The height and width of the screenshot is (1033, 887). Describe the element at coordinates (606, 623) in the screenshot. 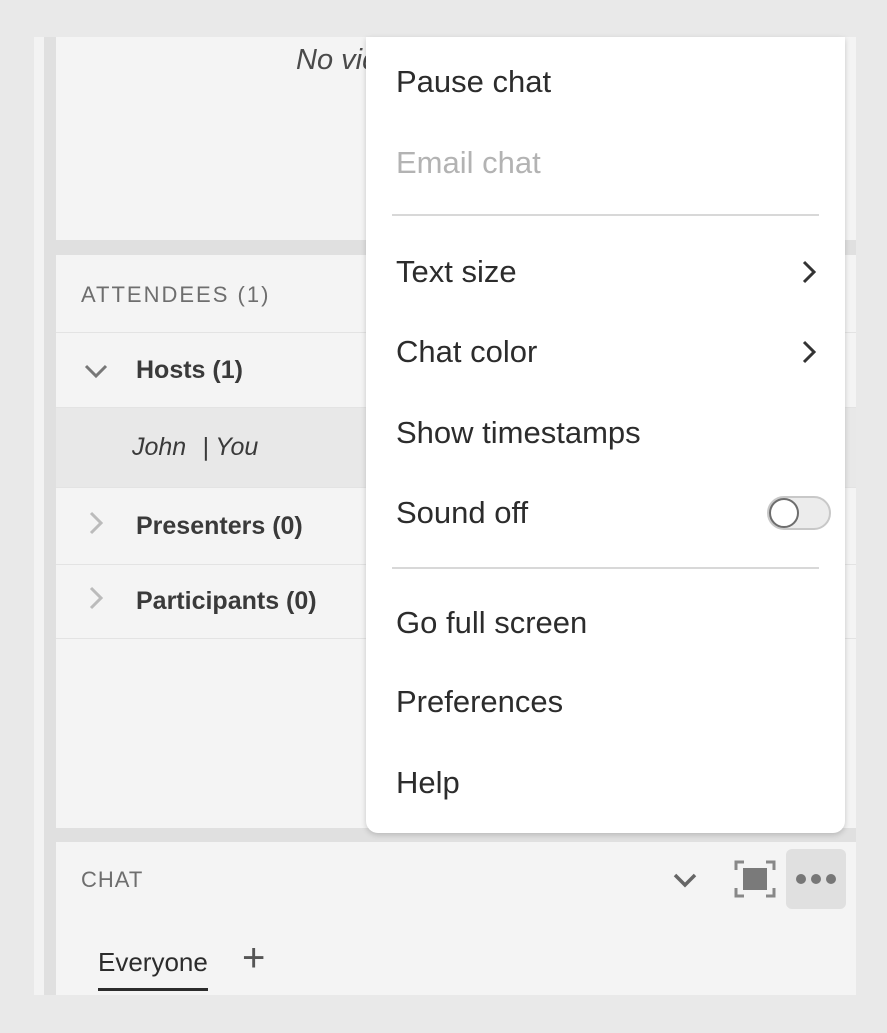

I see `menu-item-go-full-screen: Go full screen` at that location.